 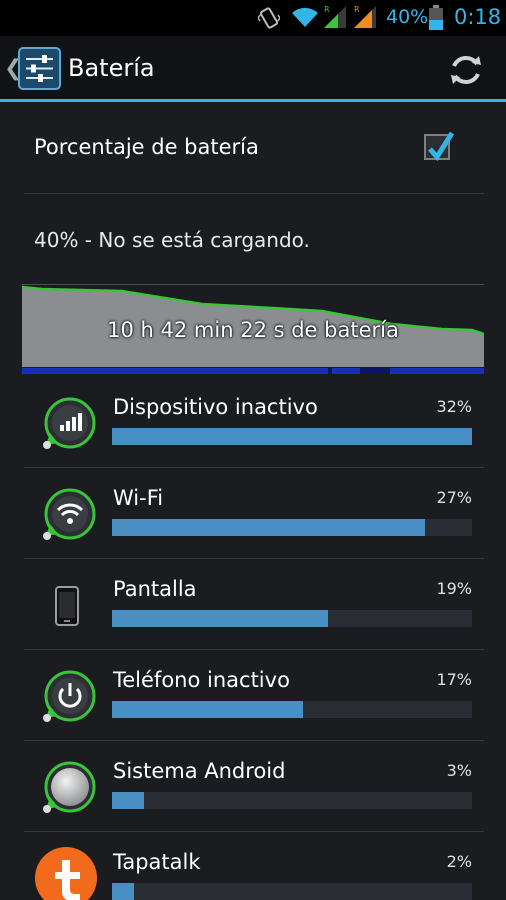 I want to click on battery-history-graph: 10 h 42 min 22 s de batería, so click(x=253, y=330).